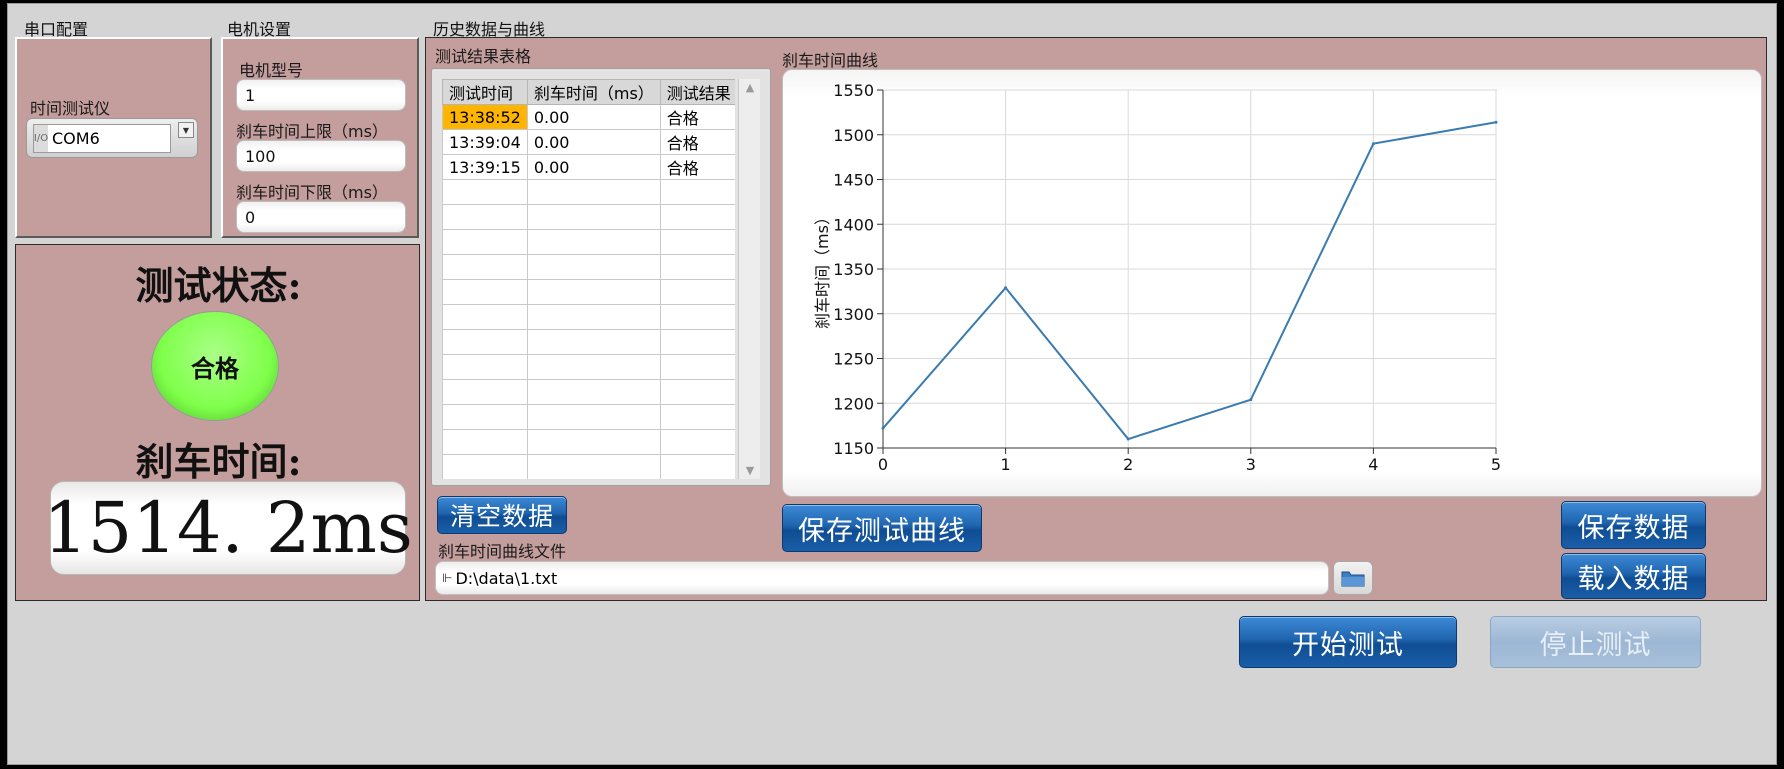 This screenshot has height=769, width=1784. What do you see at coordinates (697, 92) in the screenshot?
I see `column-header-result: 测试结果` at bounding box center [697, 92].